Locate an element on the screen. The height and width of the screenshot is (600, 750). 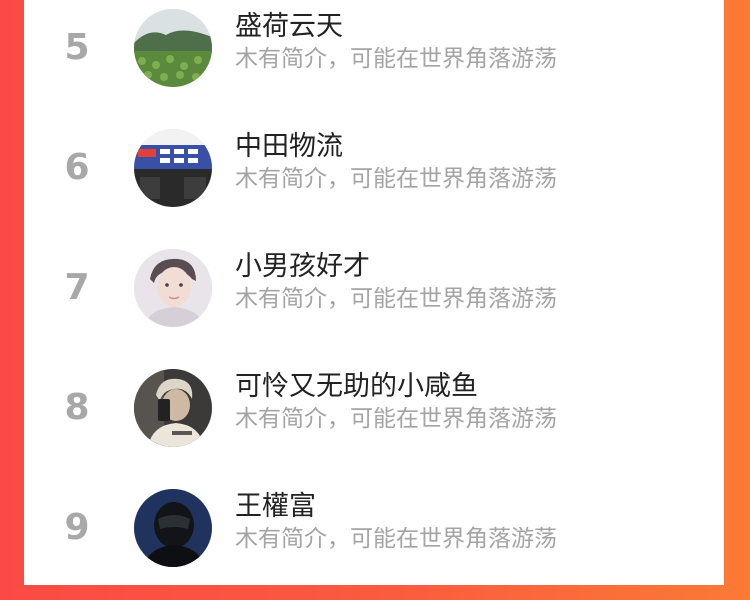
rank-number: 5 is located at coordinates (77, 47).